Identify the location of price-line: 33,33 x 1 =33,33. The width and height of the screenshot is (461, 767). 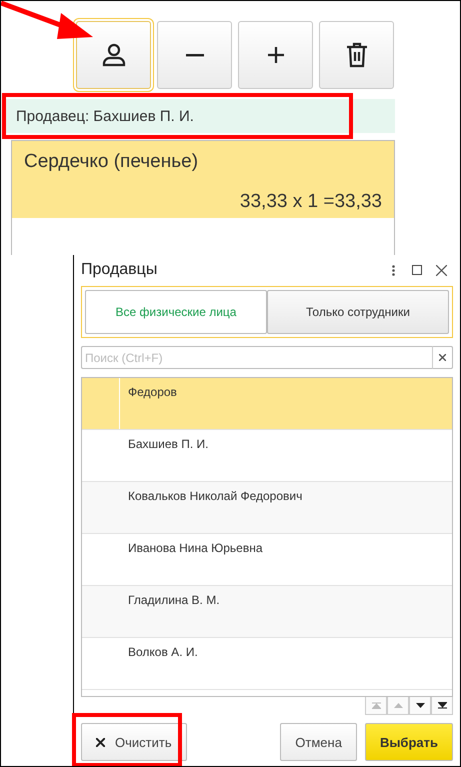
(311, 202).